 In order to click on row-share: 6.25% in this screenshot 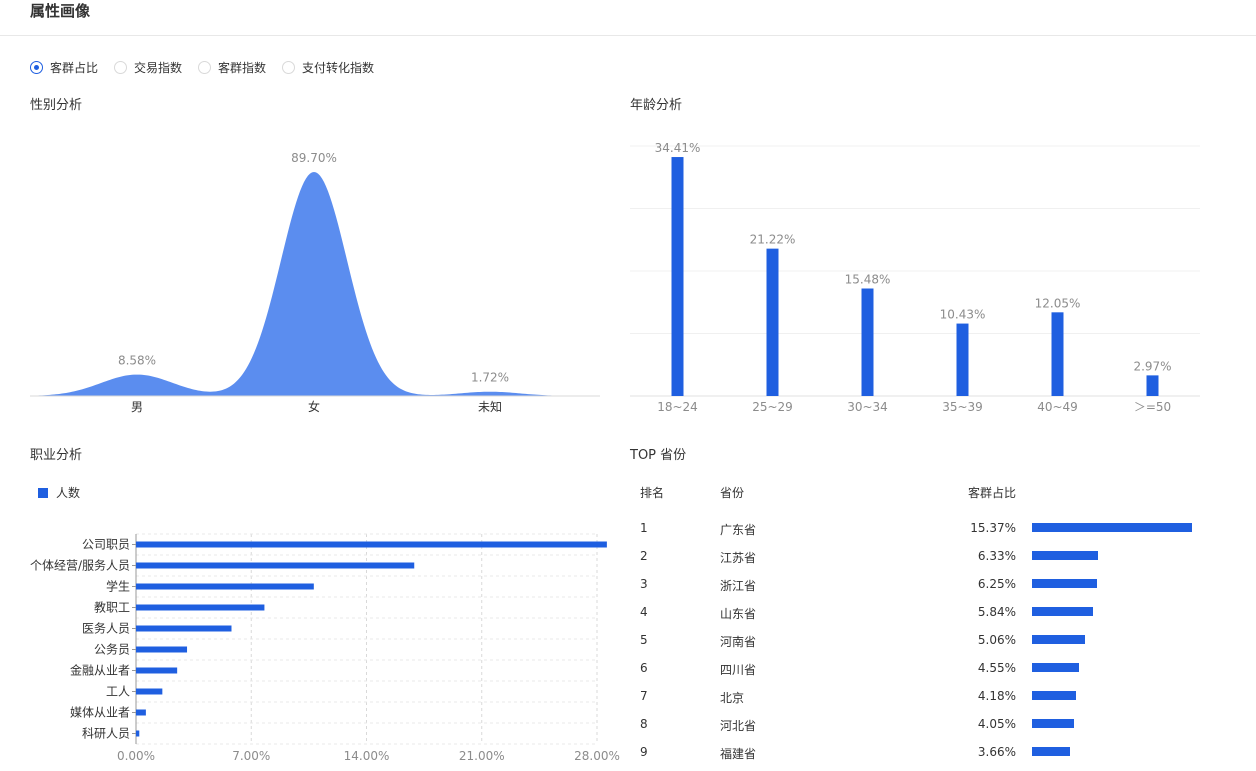, I will do `click(996, 584)`.